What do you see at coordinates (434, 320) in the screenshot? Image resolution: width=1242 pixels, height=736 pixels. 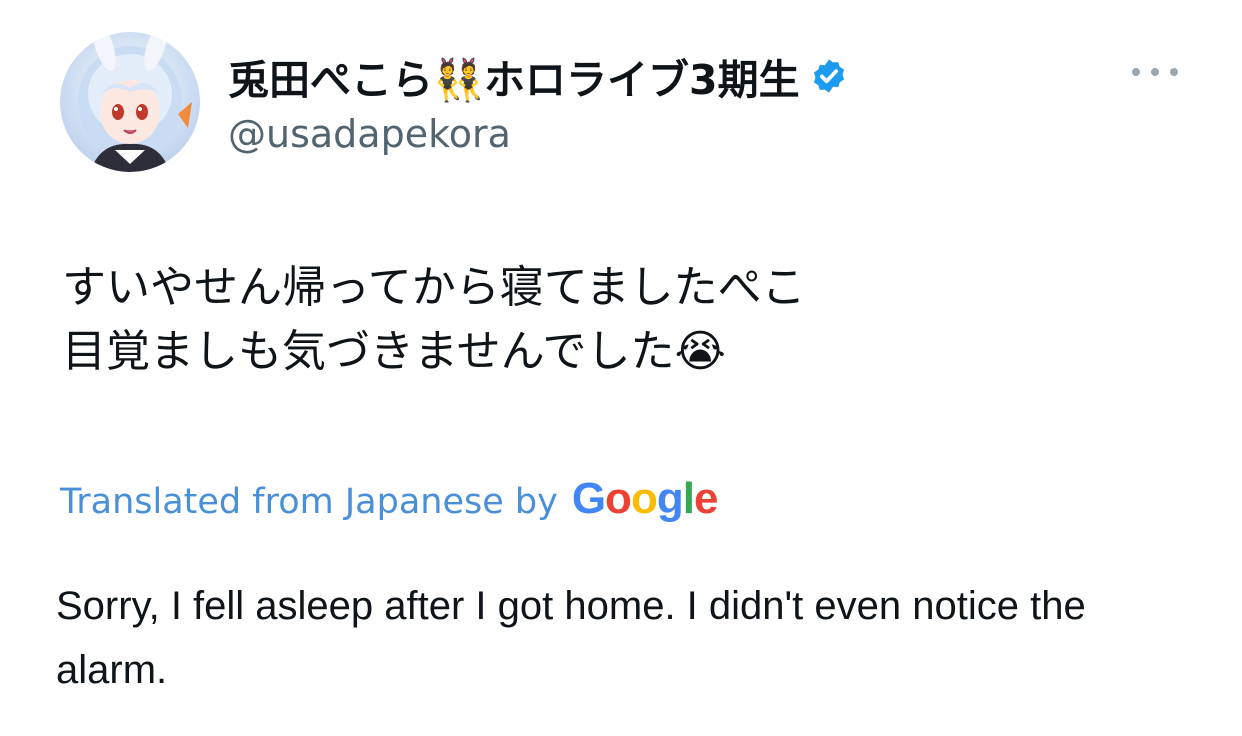 I see `tweet-text: すいやせん帰ってから寝てましたぺこ 目覚ましも気づきませんでした😭` at bounding box center [434, 320].